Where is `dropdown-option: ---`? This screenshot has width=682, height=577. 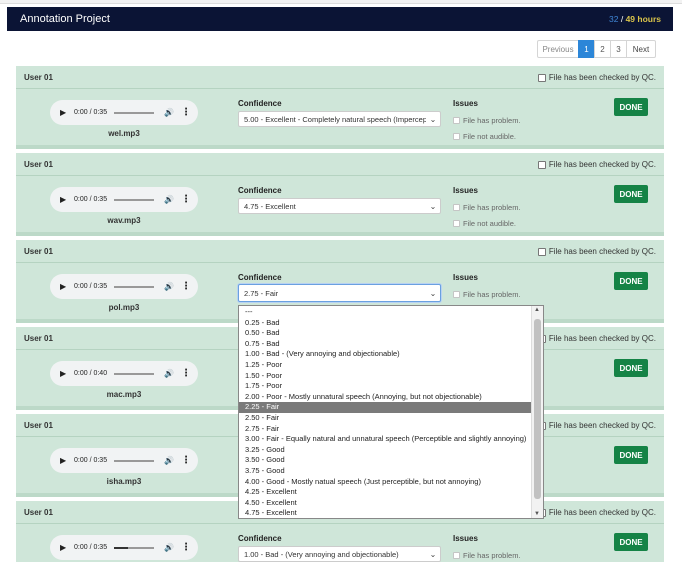 dropdown-option: --- is located at coordinates (385, 312).